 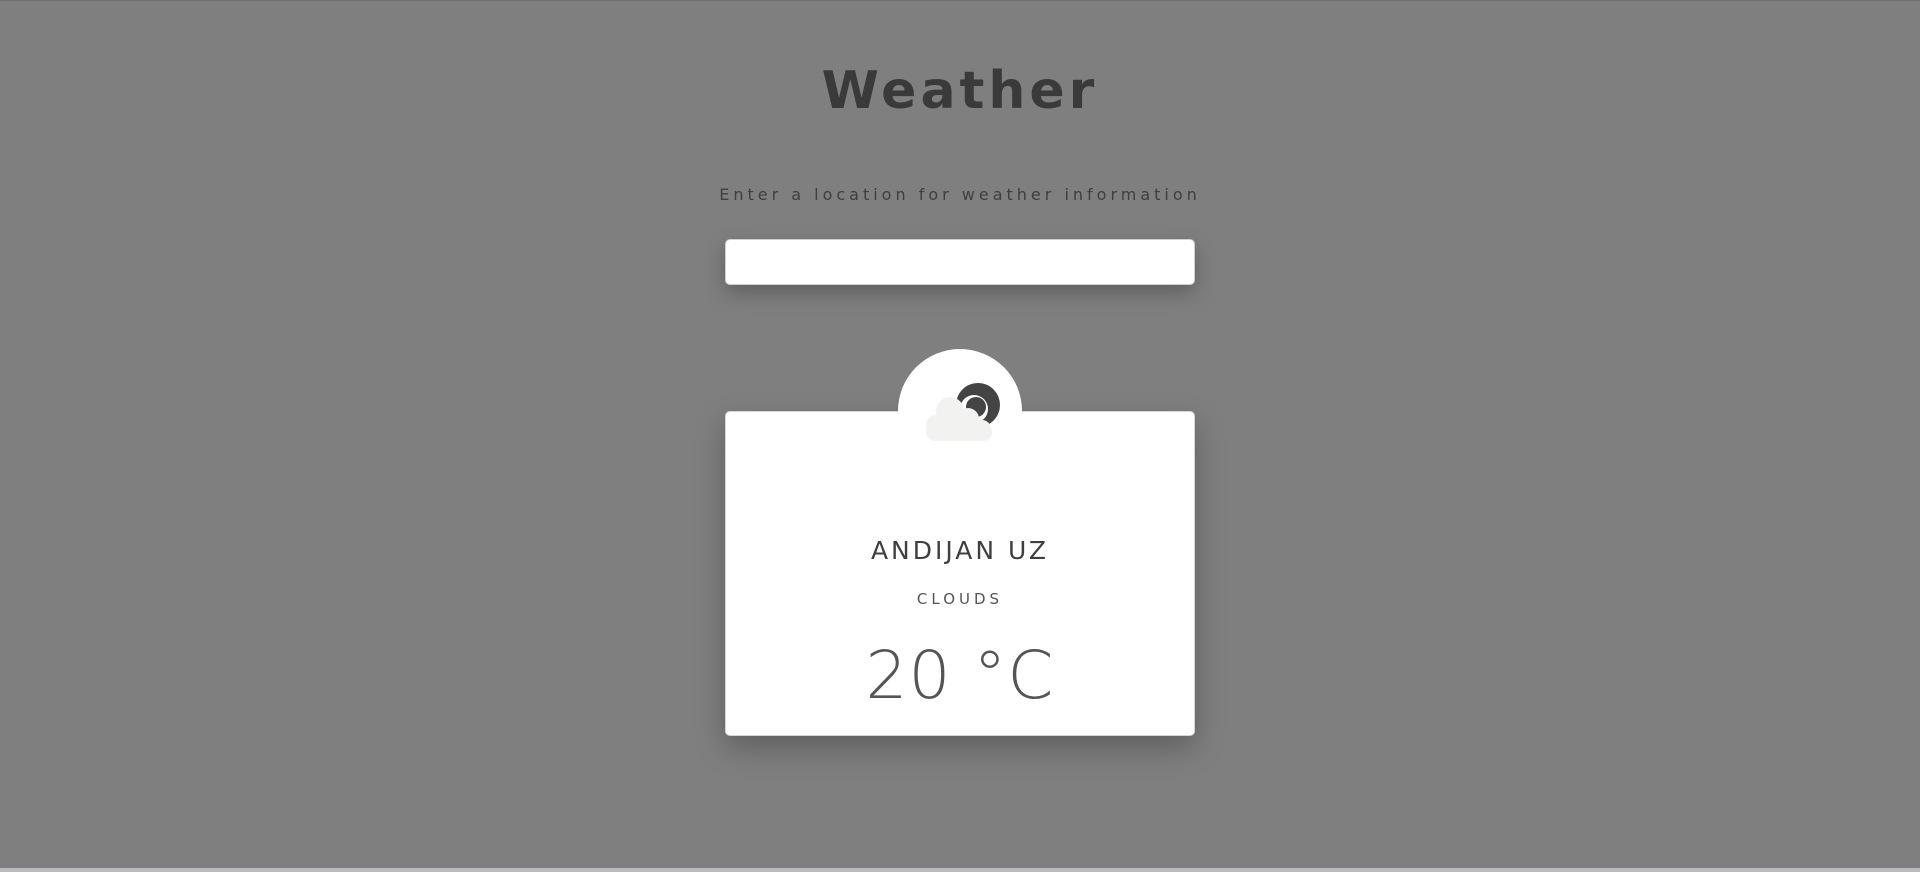 I want to click on bottom-border, so click(x=960, y=870).